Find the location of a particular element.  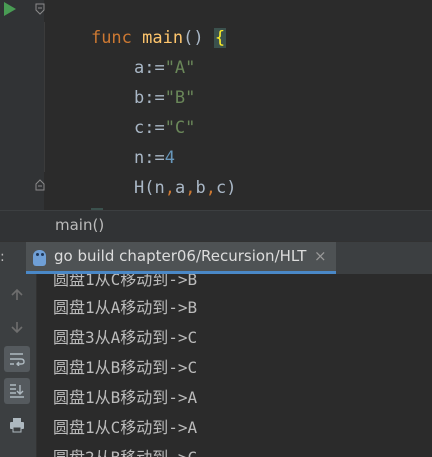

code-line-close: } is located at coordinates (77, 191).